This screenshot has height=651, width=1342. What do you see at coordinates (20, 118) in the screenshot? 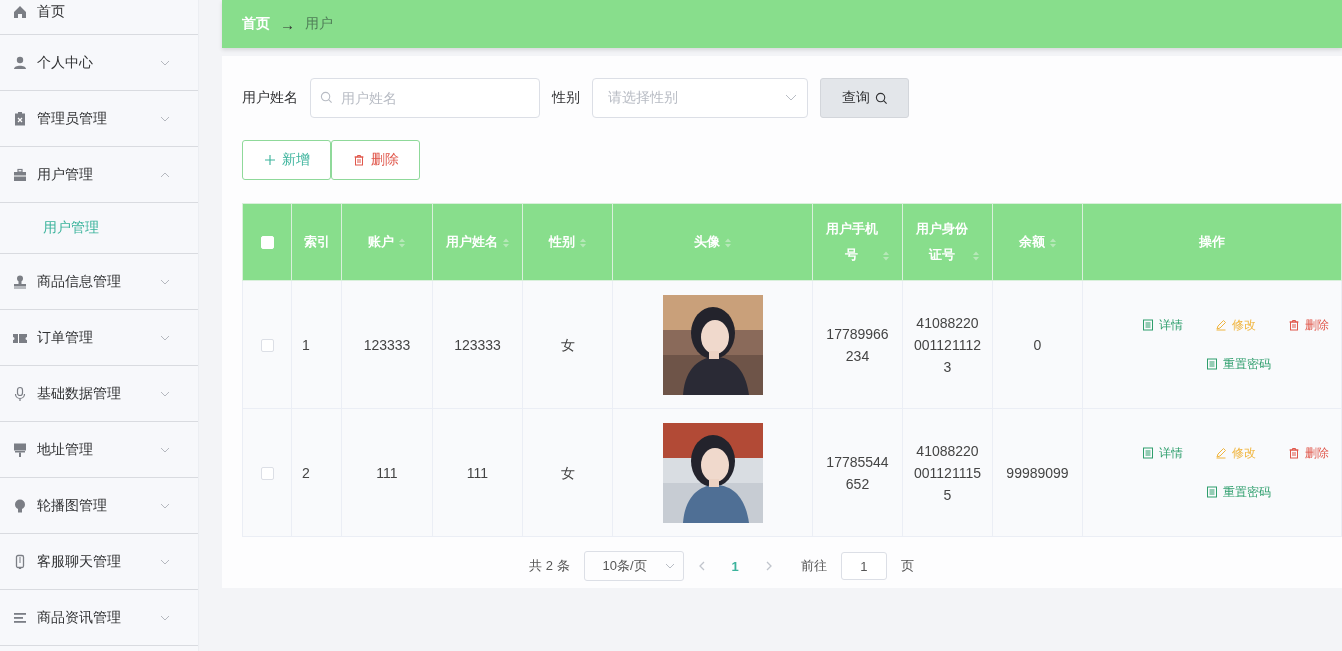
I see `clipboard-icon` at bounding box center [20, 118].